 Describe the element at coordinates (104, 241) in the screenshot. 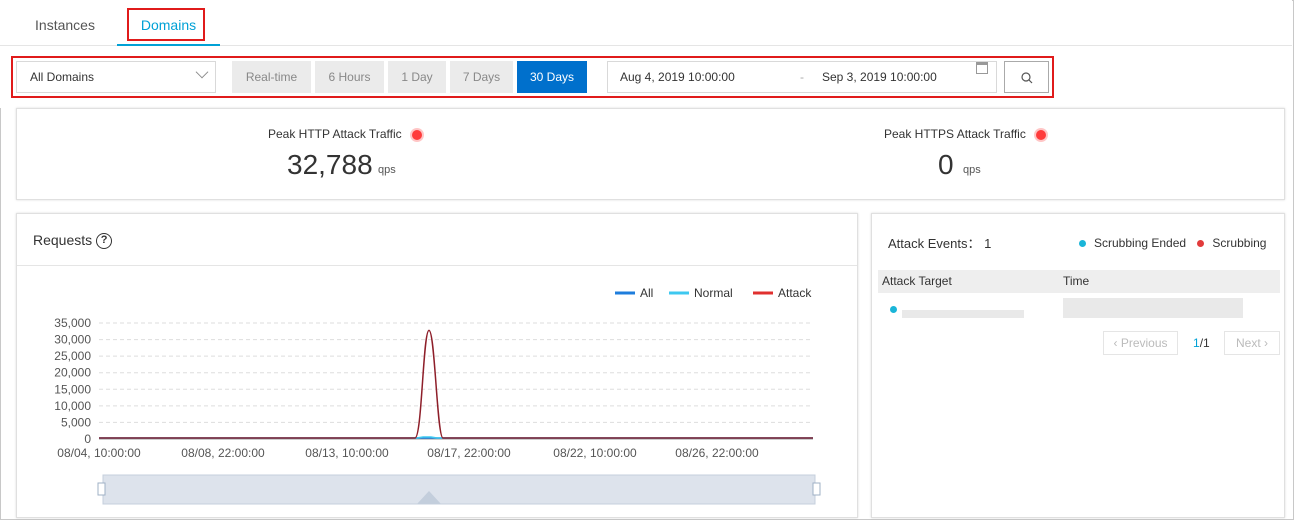

I see `help-icon: ?` at that location.